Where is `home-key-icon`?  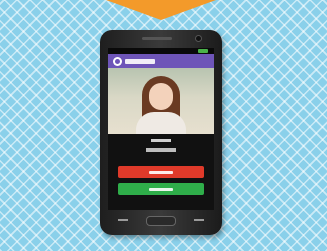 home-key-icon is located at coordinates (161, 221).